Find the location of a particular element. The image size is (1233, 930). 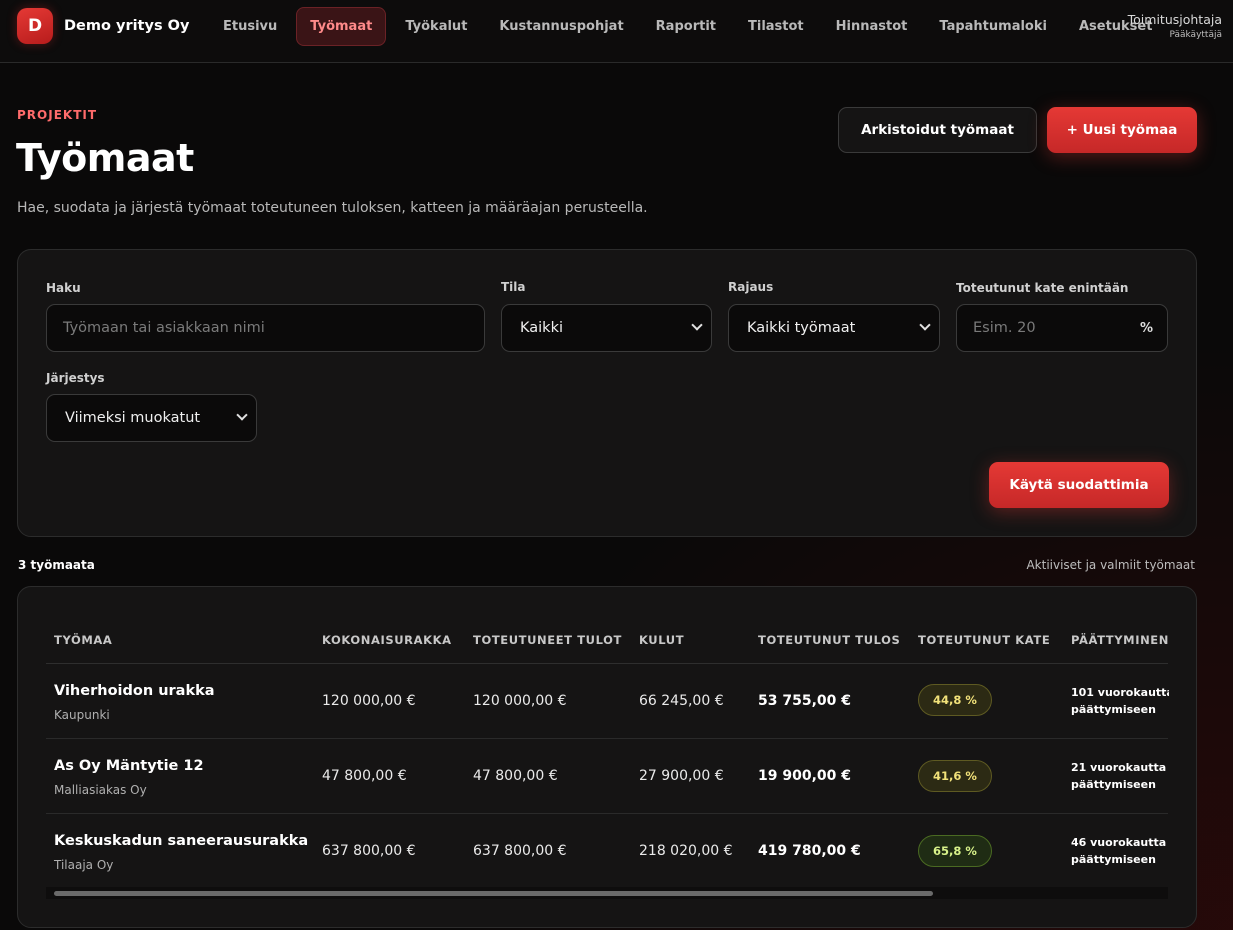

scope-select: Kaikki työmaat is located at coordinates (834, 328).